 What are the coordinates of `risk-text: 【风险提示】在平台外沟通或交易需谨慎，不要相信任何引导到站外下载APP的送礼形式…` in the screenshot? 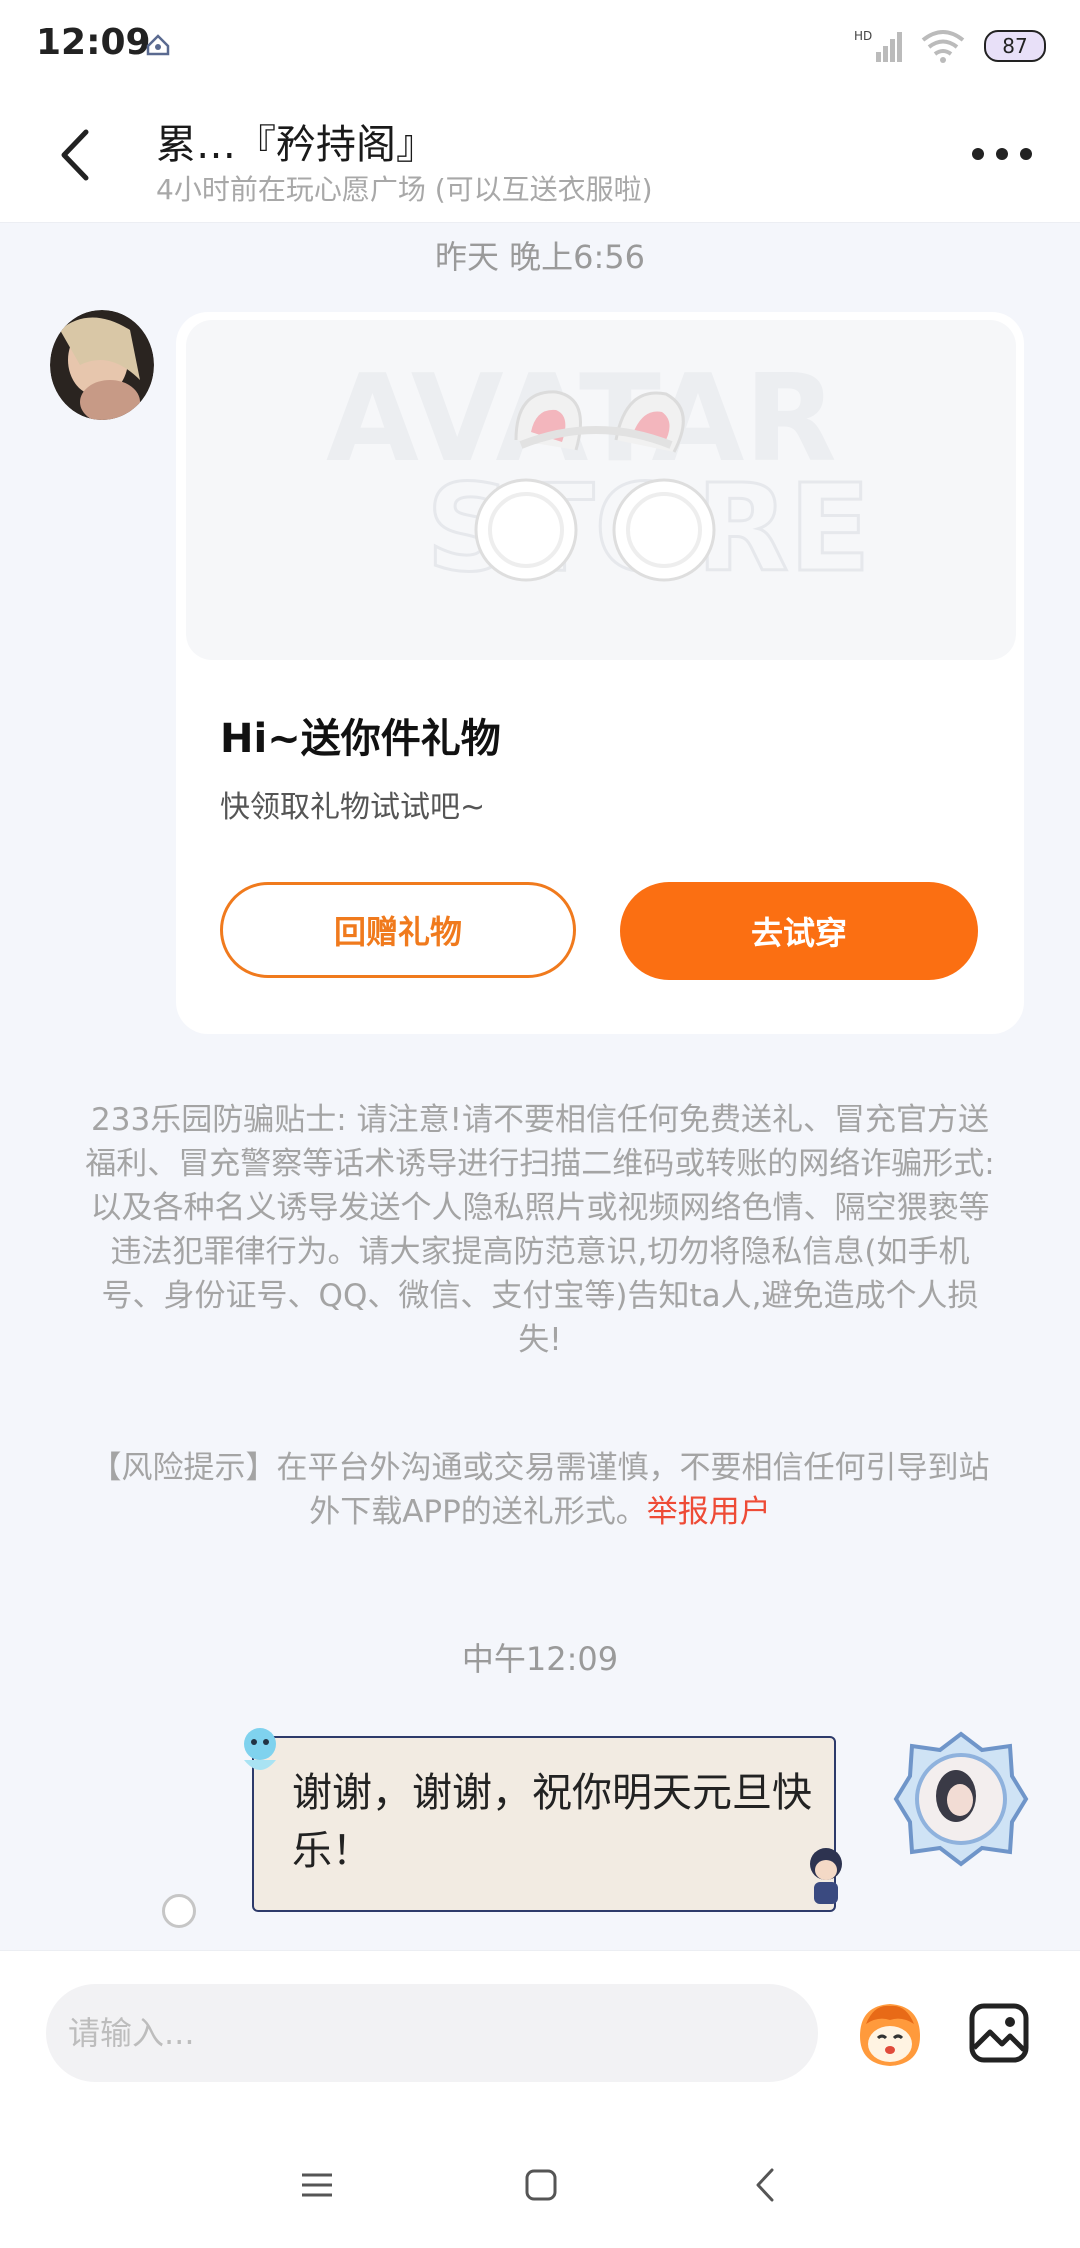 It's located at (540, 1490).